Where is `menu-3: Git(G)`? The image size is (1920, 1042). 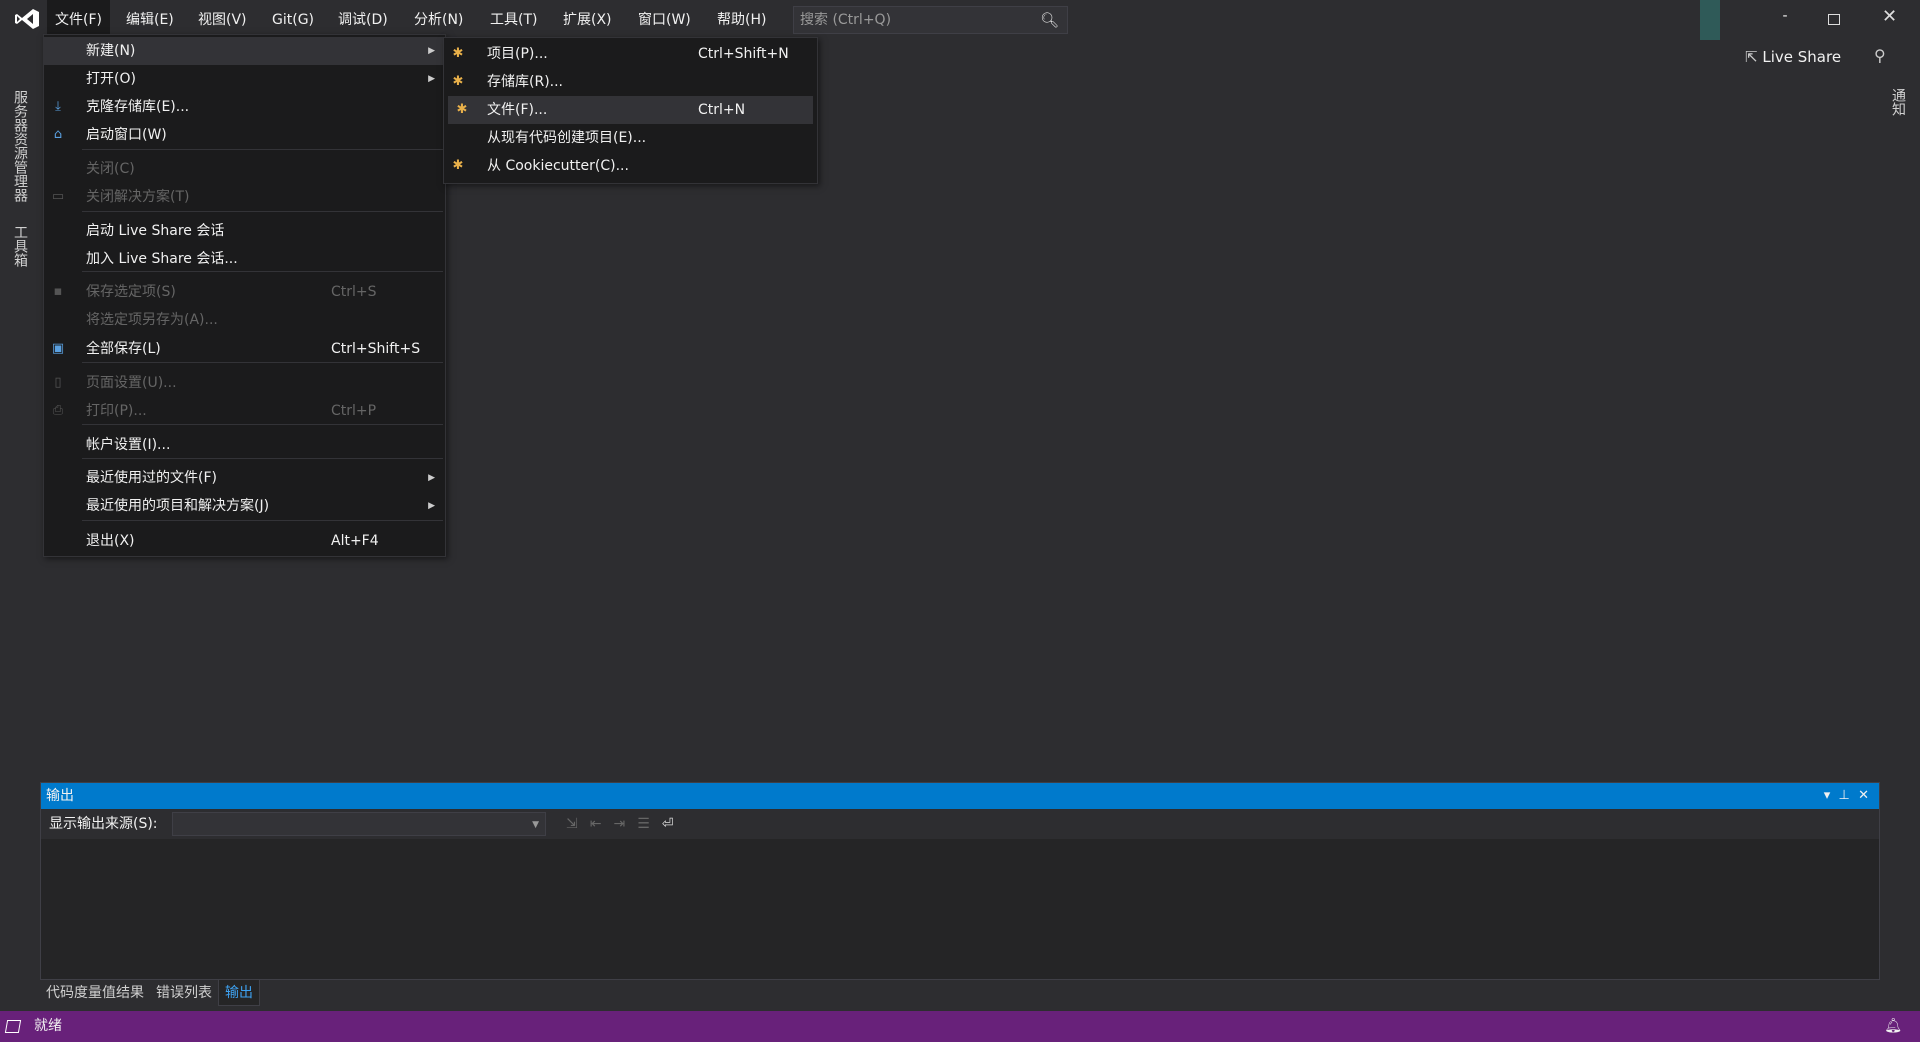 menu-3: Git(G) is located at coordinates (293, 17).